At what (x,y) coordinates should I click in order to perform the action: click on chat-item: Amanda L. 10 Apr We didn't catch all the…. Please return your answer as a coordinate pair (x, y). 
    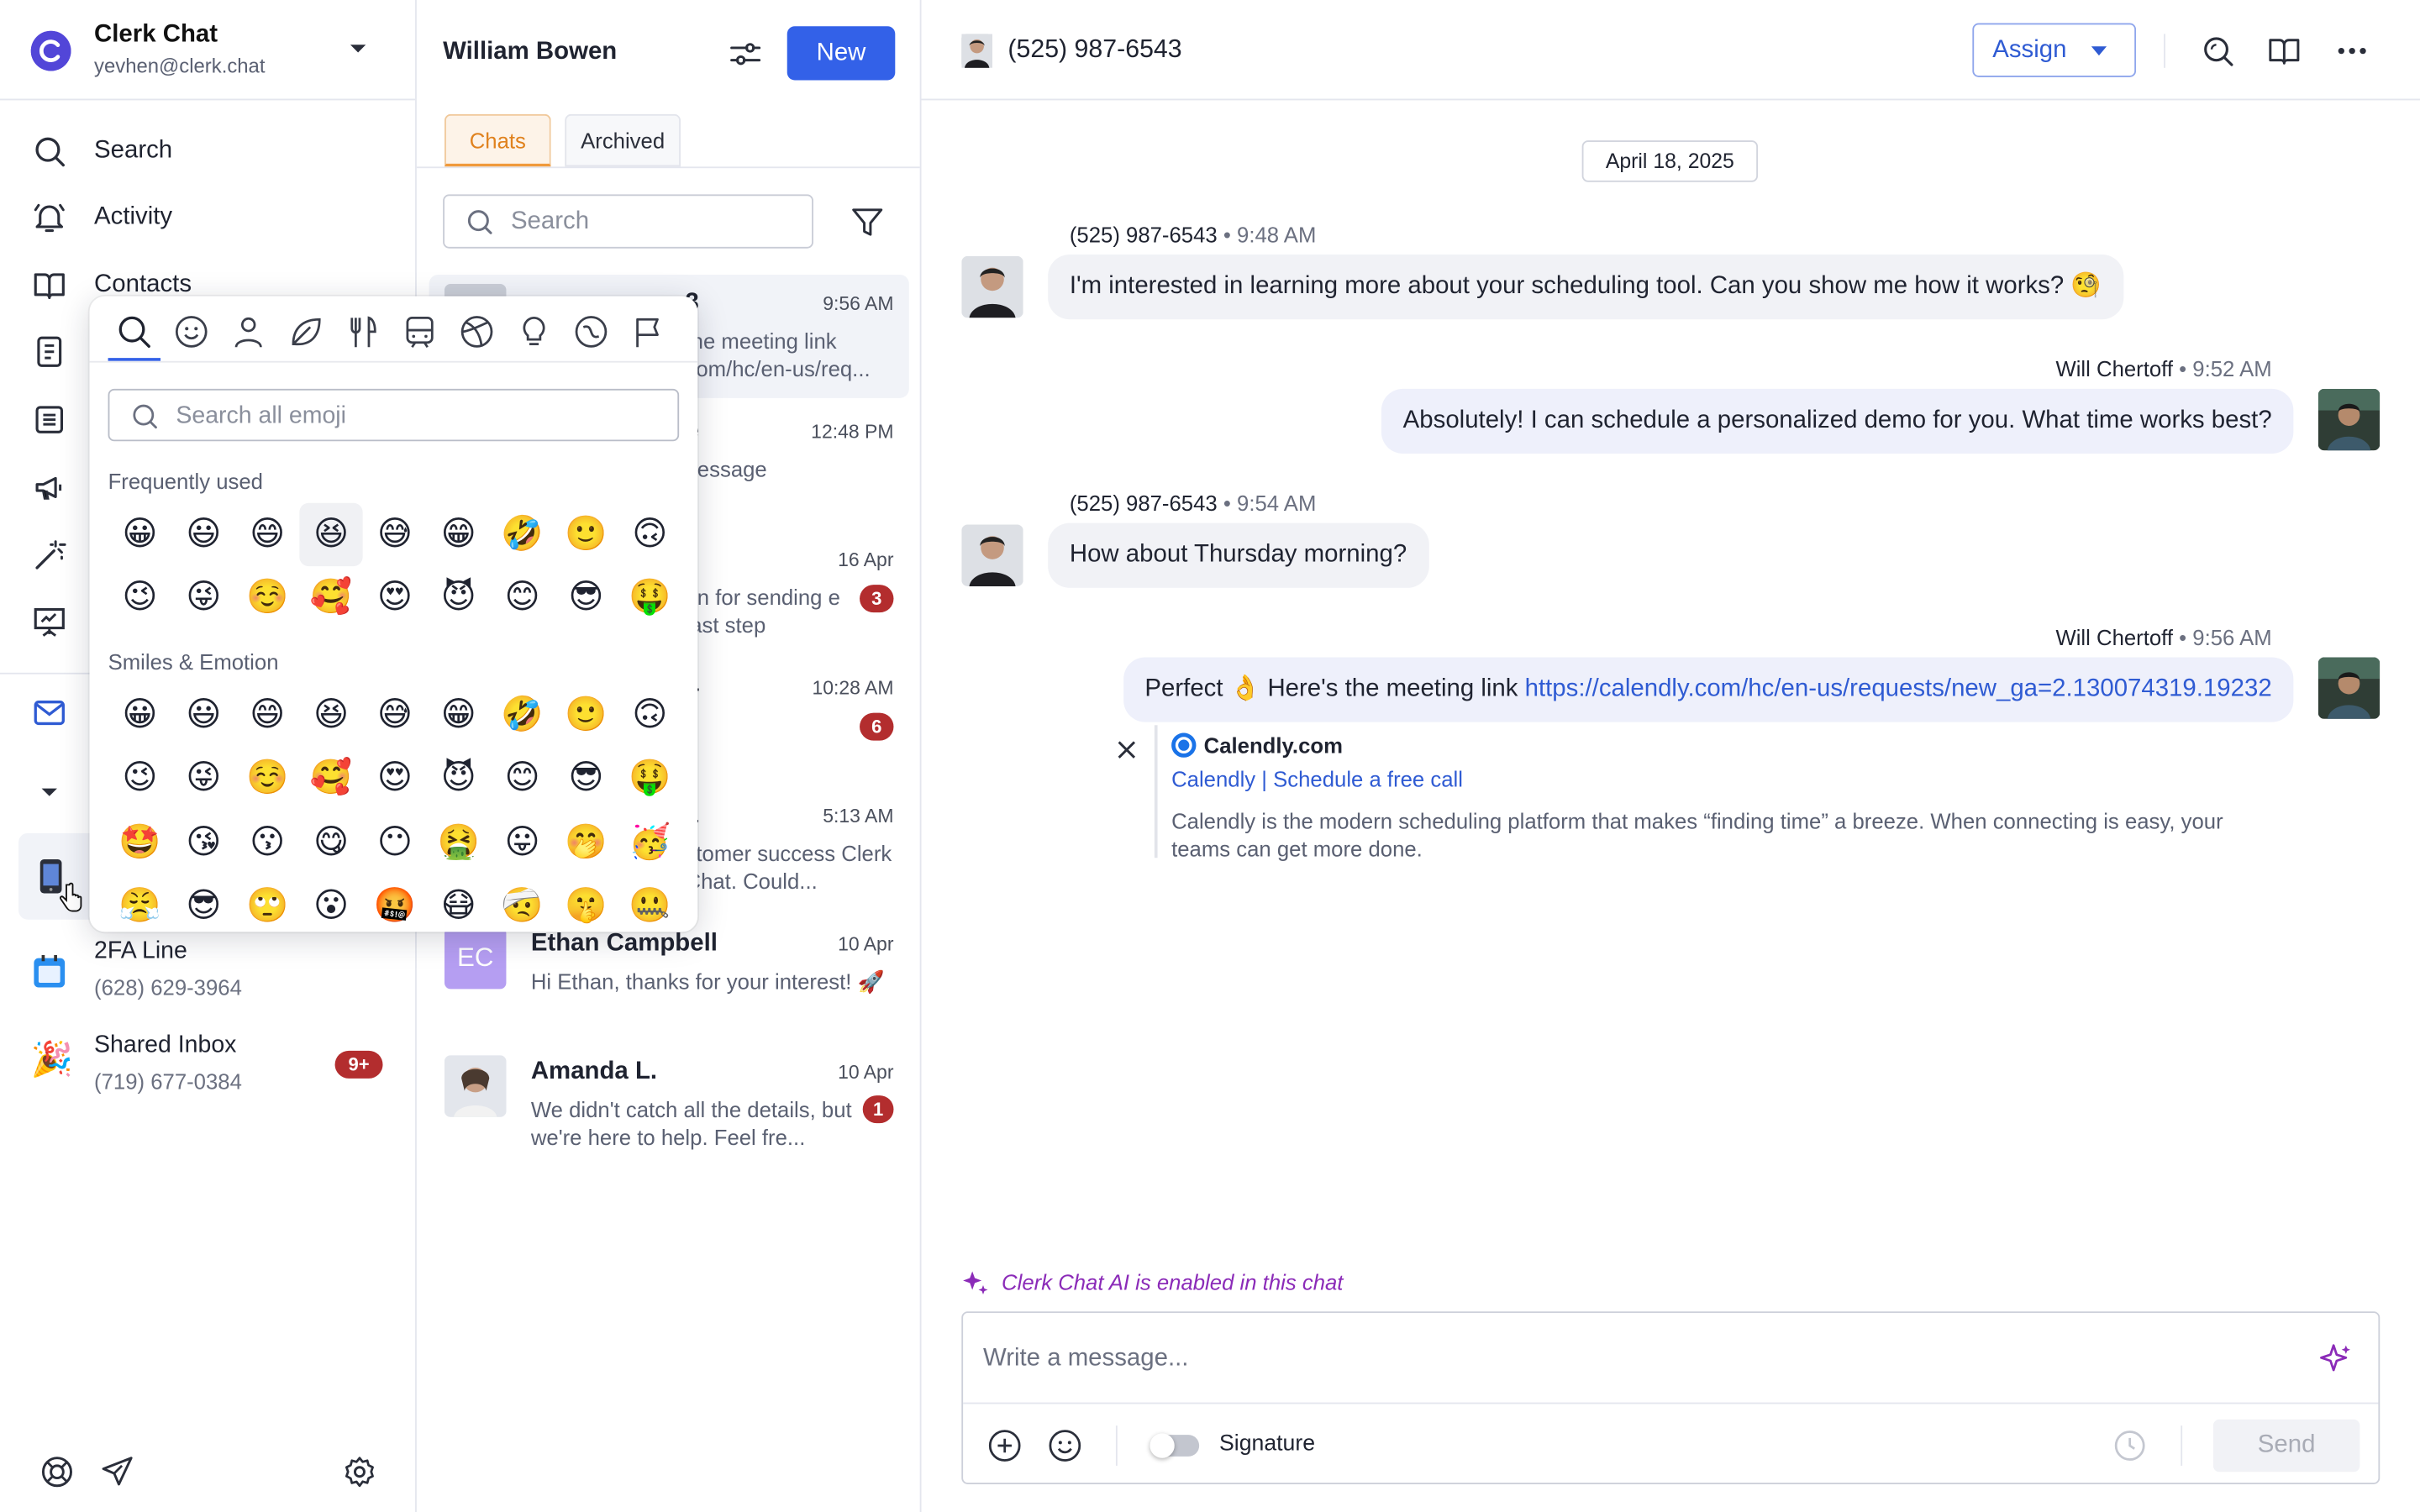
    Looking at the image, I should click on (669, 1105).